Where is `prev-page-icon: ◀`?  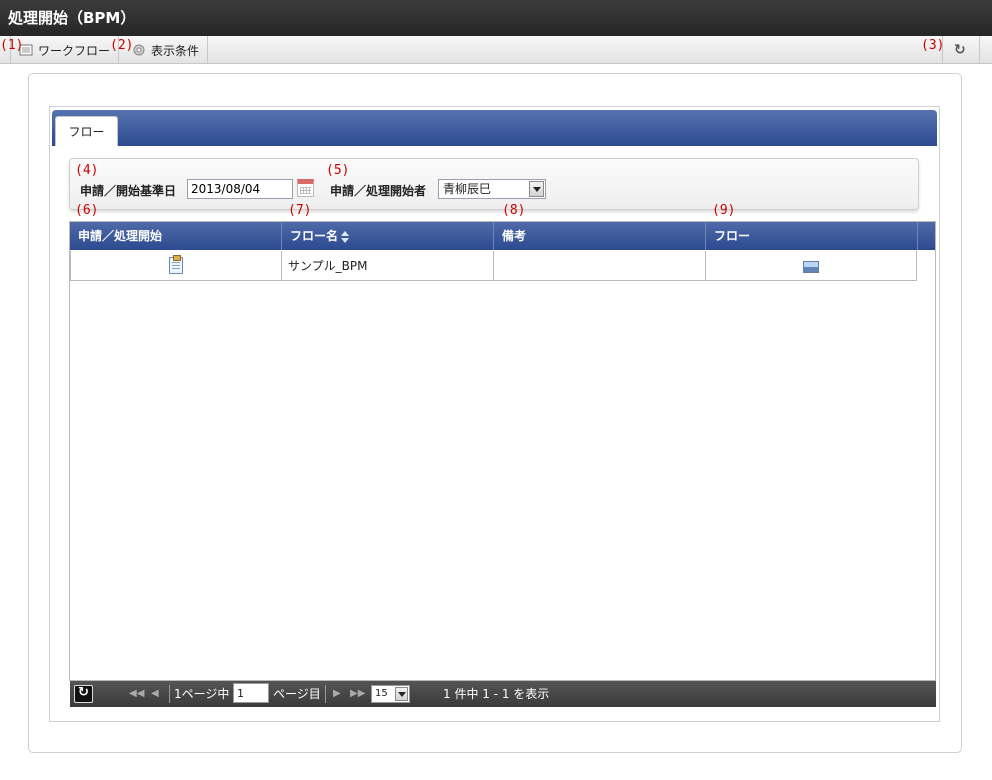
prev-page-icon: ◀ is located at coordinates (155, 694).